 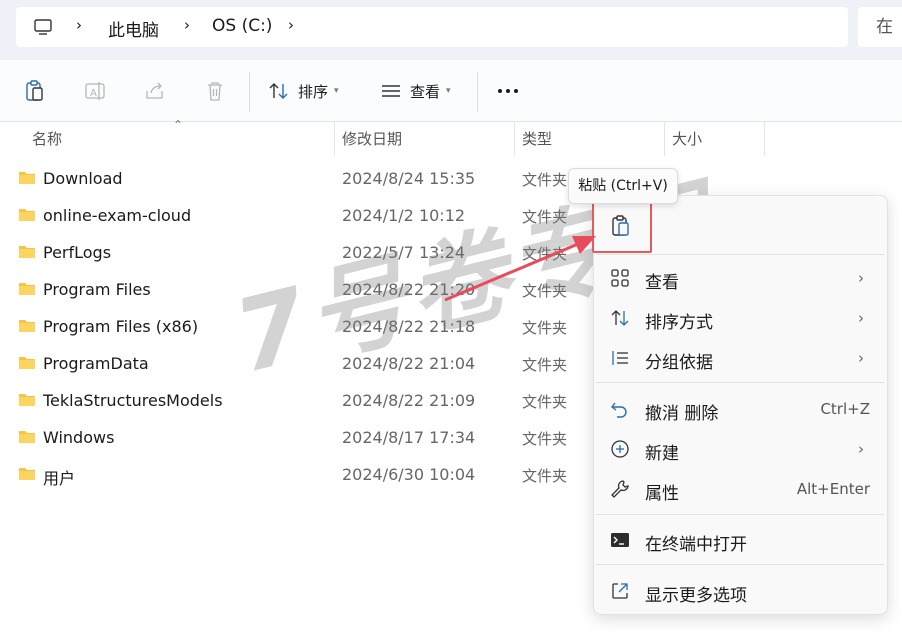 I want to click on list-item: Download 2024/8/24 15:35 文件夹, so click(x=451, y=178).